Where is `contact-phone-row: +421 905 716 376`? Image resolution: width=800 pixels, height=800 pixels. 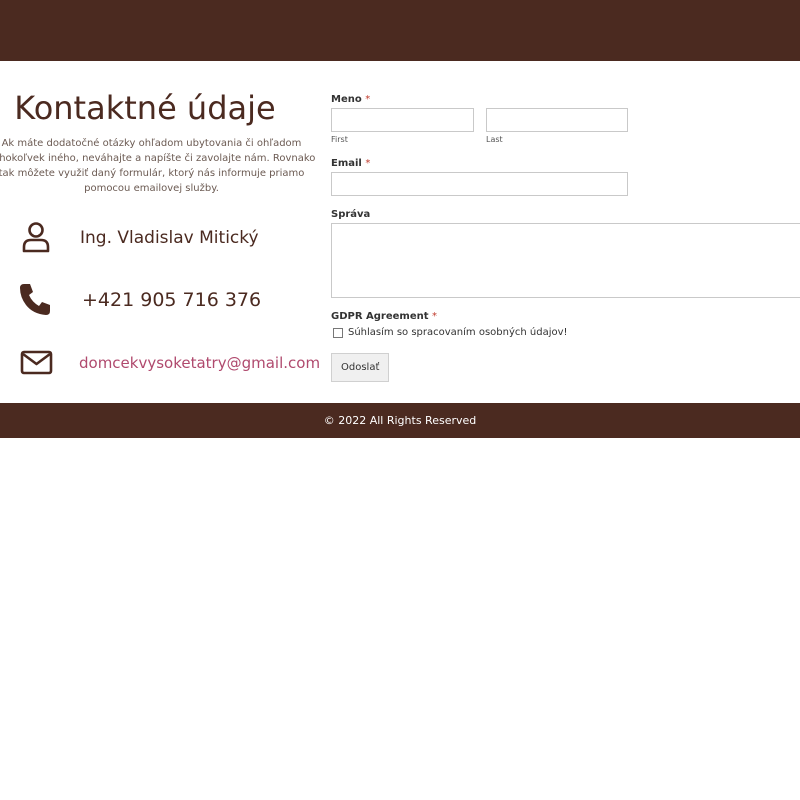
contact-phone-row: +421 905 716 376 is located at coordinates (166, 300).